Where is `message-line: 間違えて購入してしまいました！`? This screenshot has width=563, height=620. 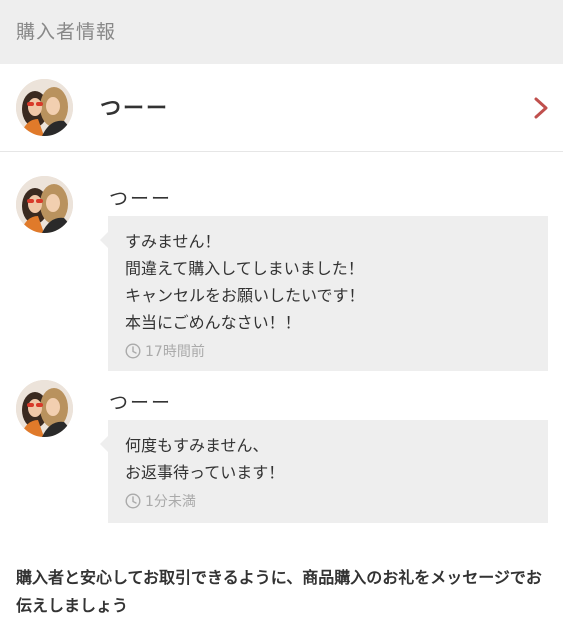 message-line: 間違えて購入してしまいました！ is located at coordinates (244, 268).